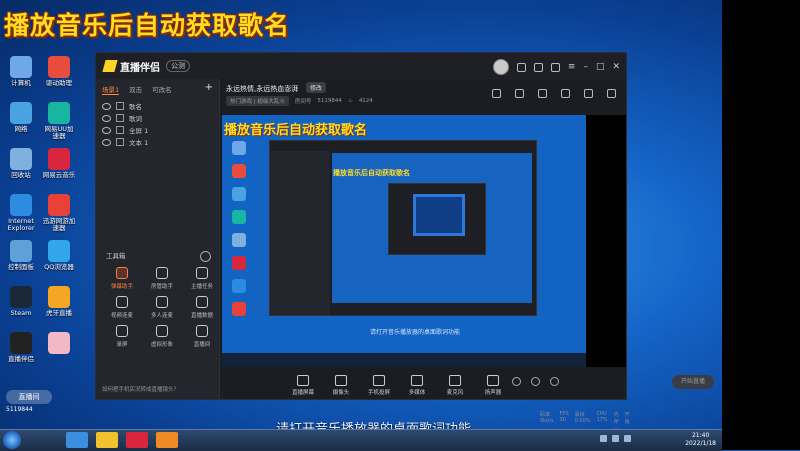 This screenshot has height=451, width=800. Describe the element at coordinates (329, 101) in the screenshot. I see `room-id: 5119844` at that location.